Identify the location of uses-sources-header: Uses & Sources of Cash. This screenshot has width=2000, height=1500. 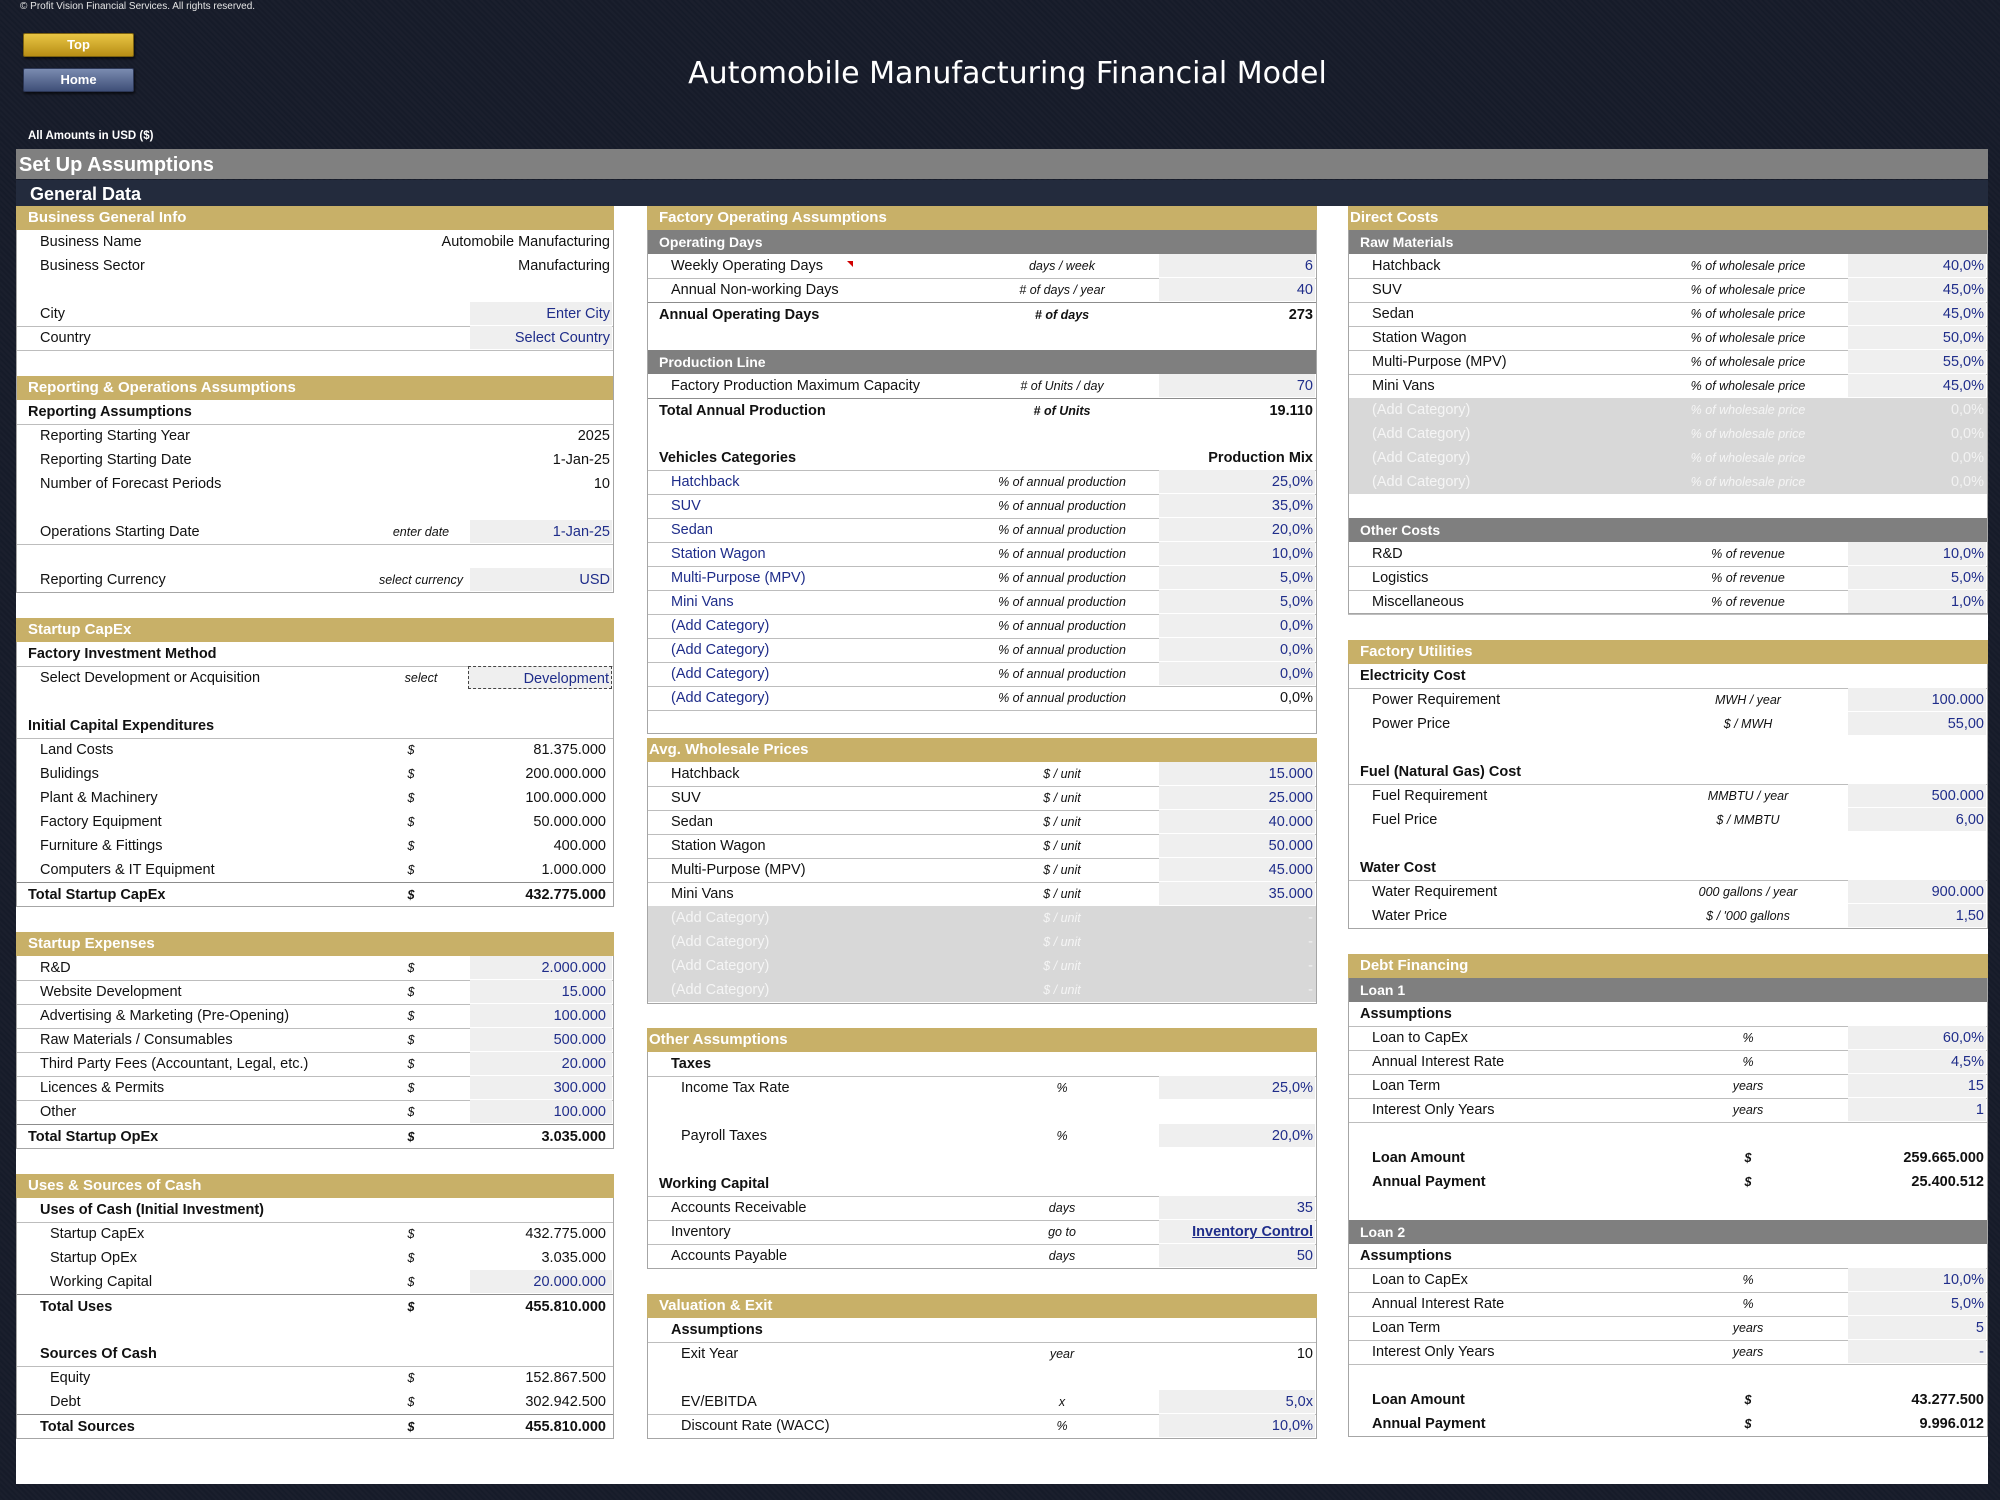
(315, 1186).